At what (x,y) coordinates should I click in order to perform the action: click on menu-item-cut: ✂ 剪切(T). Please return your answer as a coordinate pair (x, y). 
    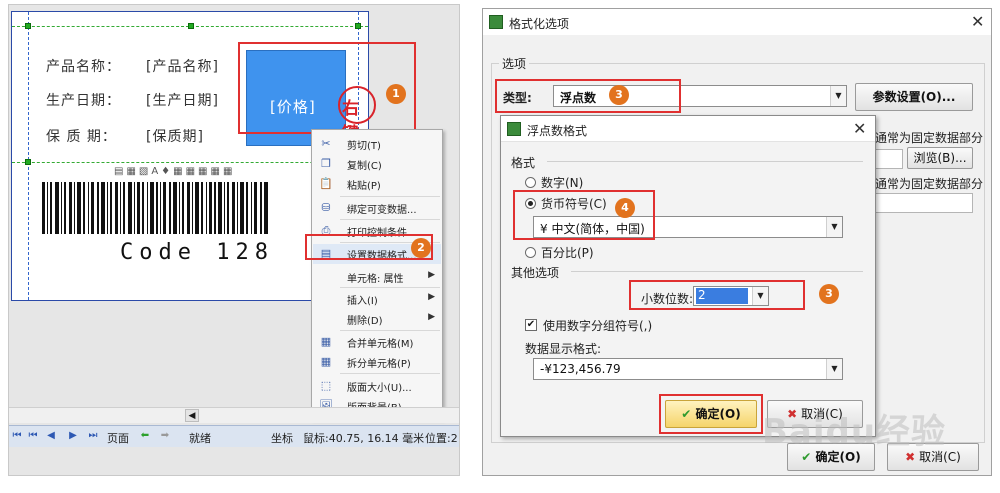
    Looking at the image, I should click on (377, 144).